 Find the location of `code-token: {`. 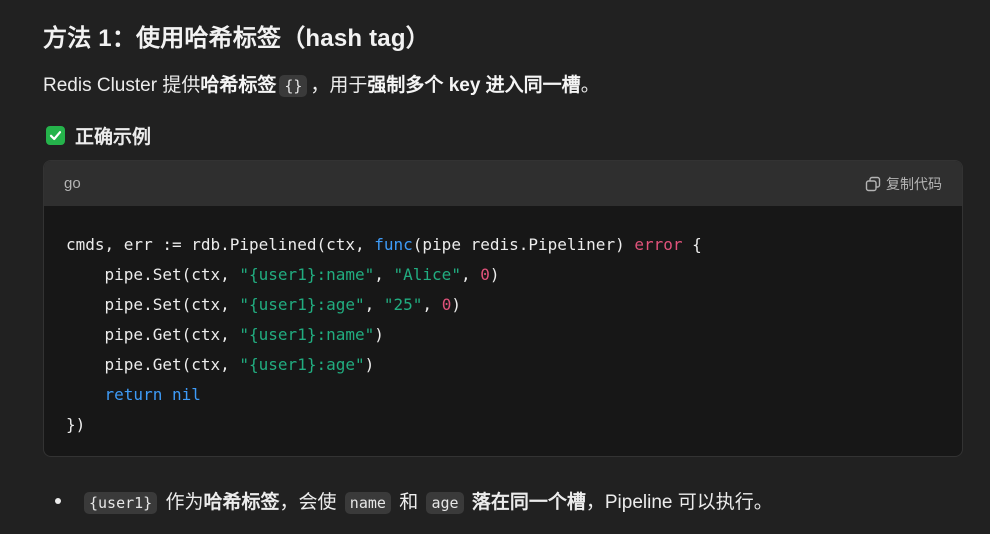

code-token: { is located at coordinates (692, 244).